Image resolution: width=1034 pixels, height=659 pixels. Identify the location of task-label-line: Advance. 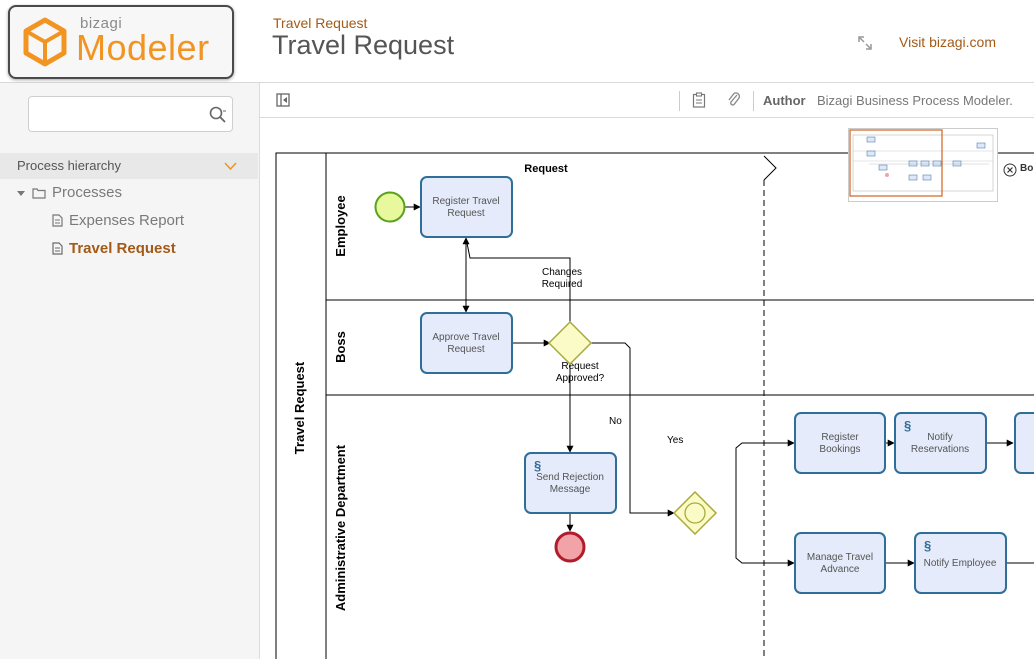
(840, 569).